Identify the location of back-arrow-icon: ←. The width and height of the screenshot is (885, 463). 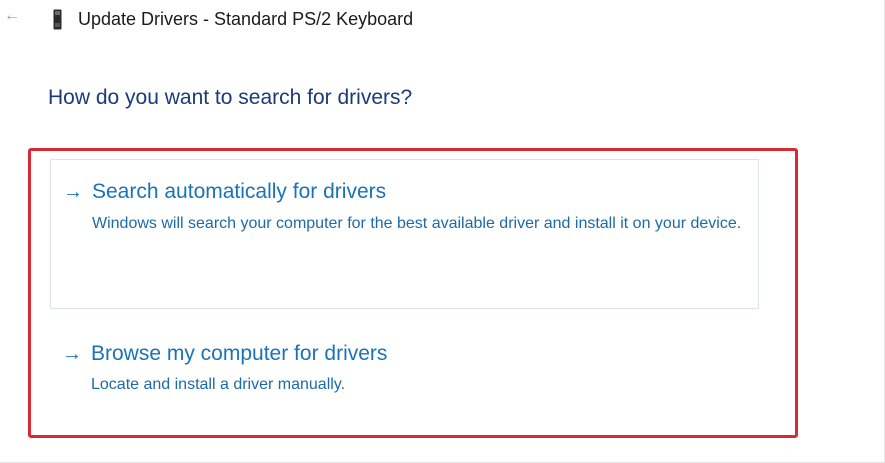
(13, 16).